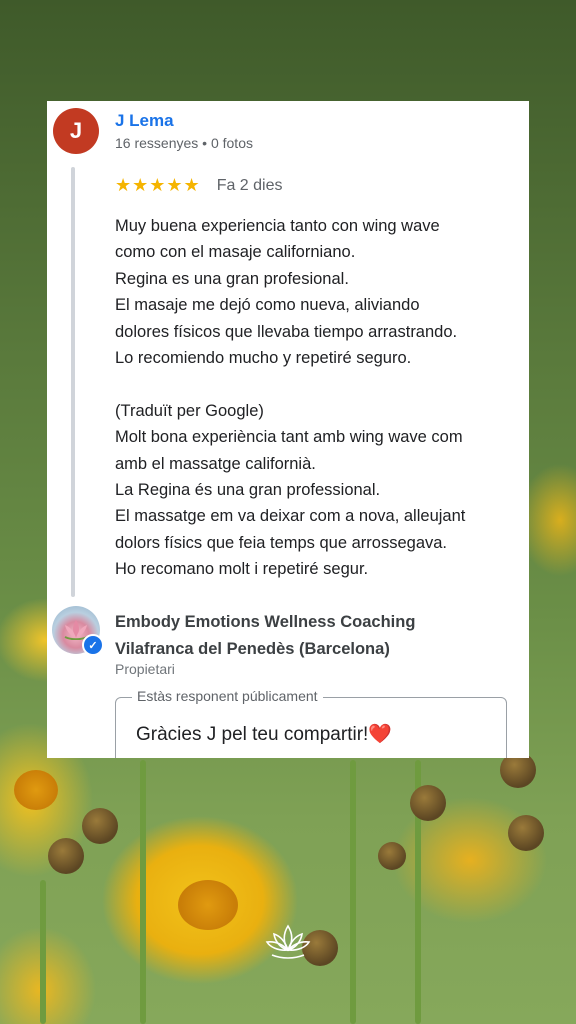  What do you see at coordinates (145, 669) in the screenshot?
I see `owner-role: Propietari` at bounding box center [145, 669].